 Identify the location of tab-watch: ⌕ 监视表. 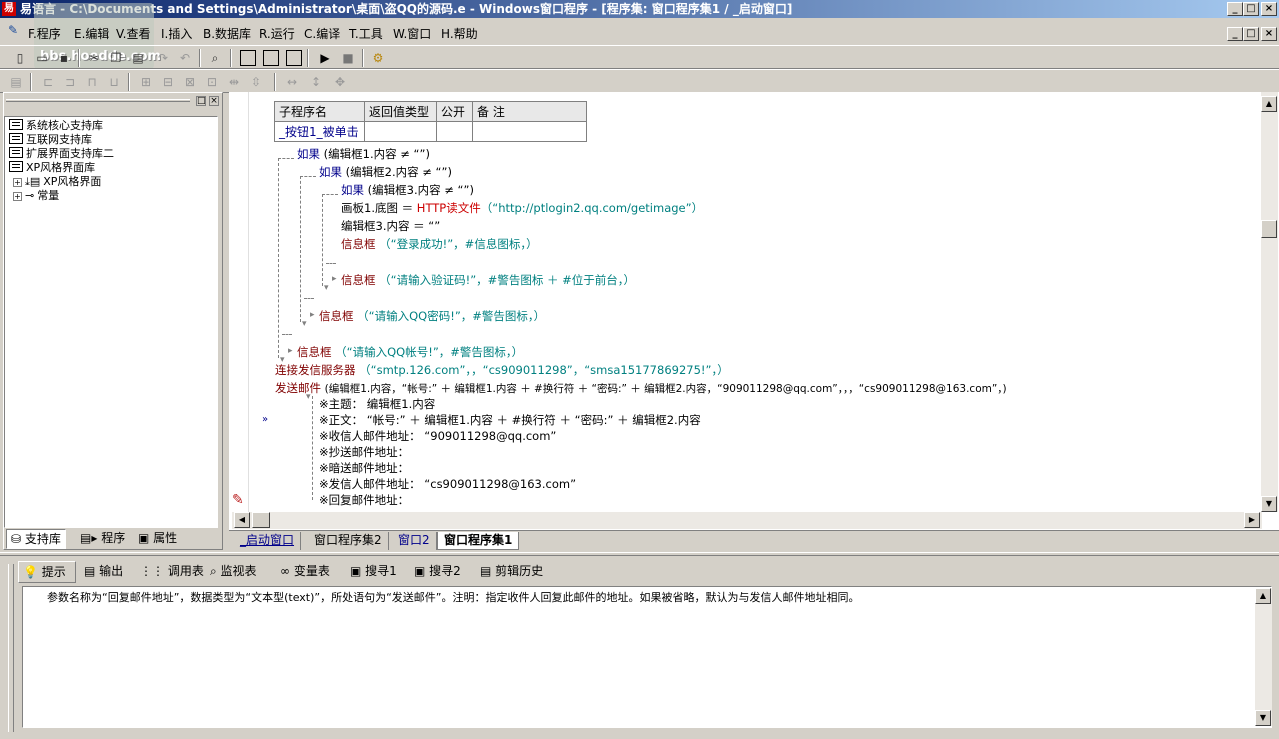
(231, 572).